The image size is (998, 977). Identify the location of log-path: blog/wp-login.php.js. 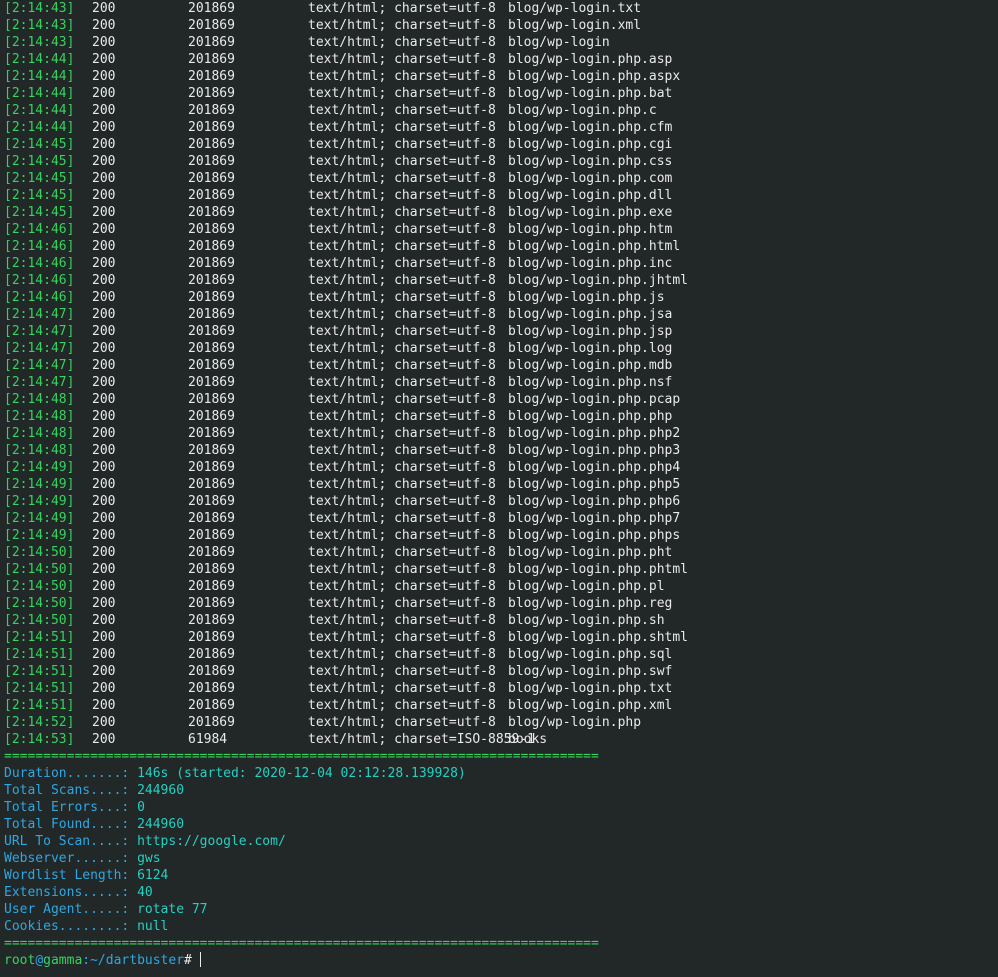
(586, 297).